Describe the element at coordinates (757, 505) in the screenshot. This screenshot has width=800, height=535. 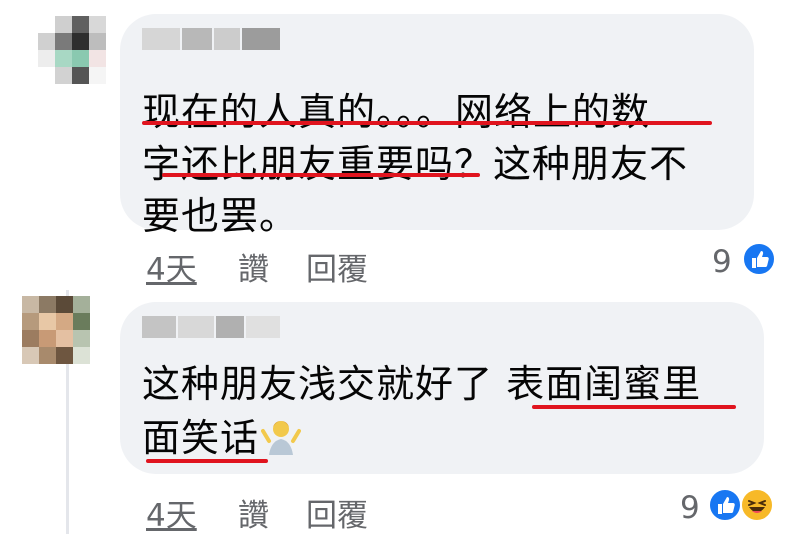
I see `haha-icon` at that location.